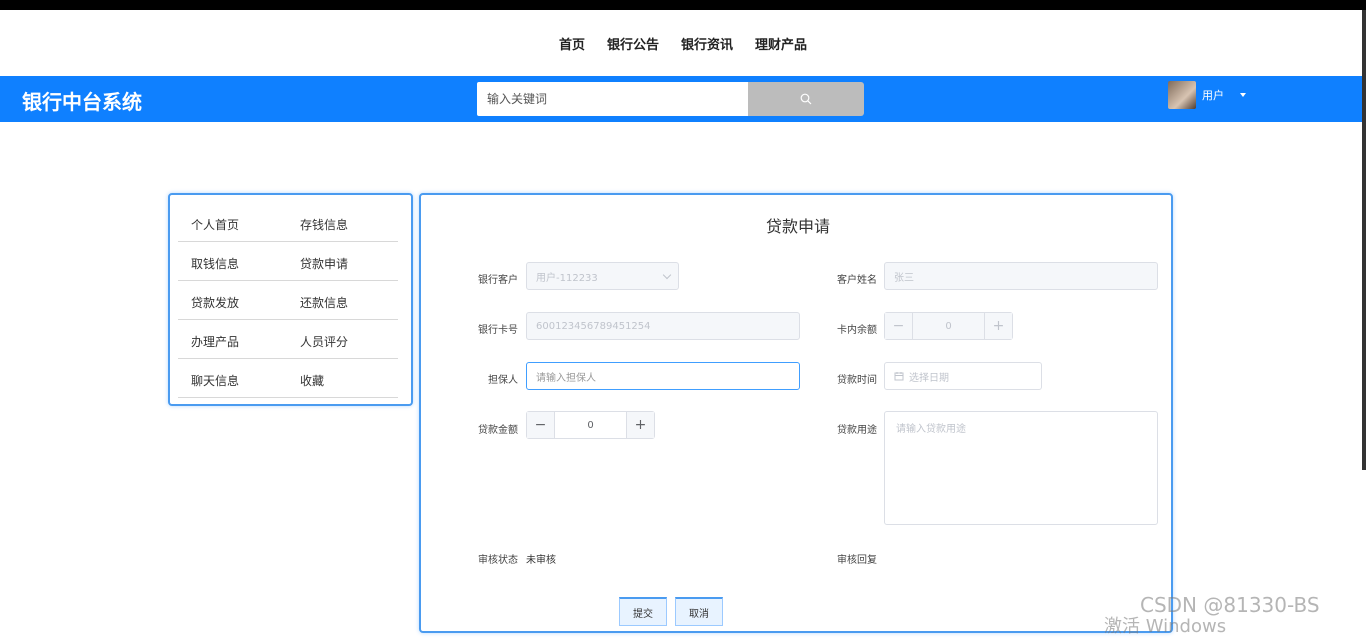 This screenshot has width=1366, height=638. I want to click on page-title: 贷款申请, so click(797, 226).